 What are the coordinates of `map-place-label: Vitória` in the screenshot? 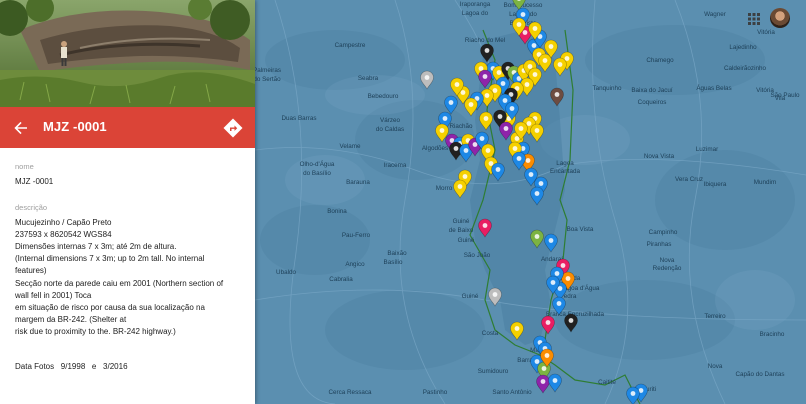 It's located at (766, 32).